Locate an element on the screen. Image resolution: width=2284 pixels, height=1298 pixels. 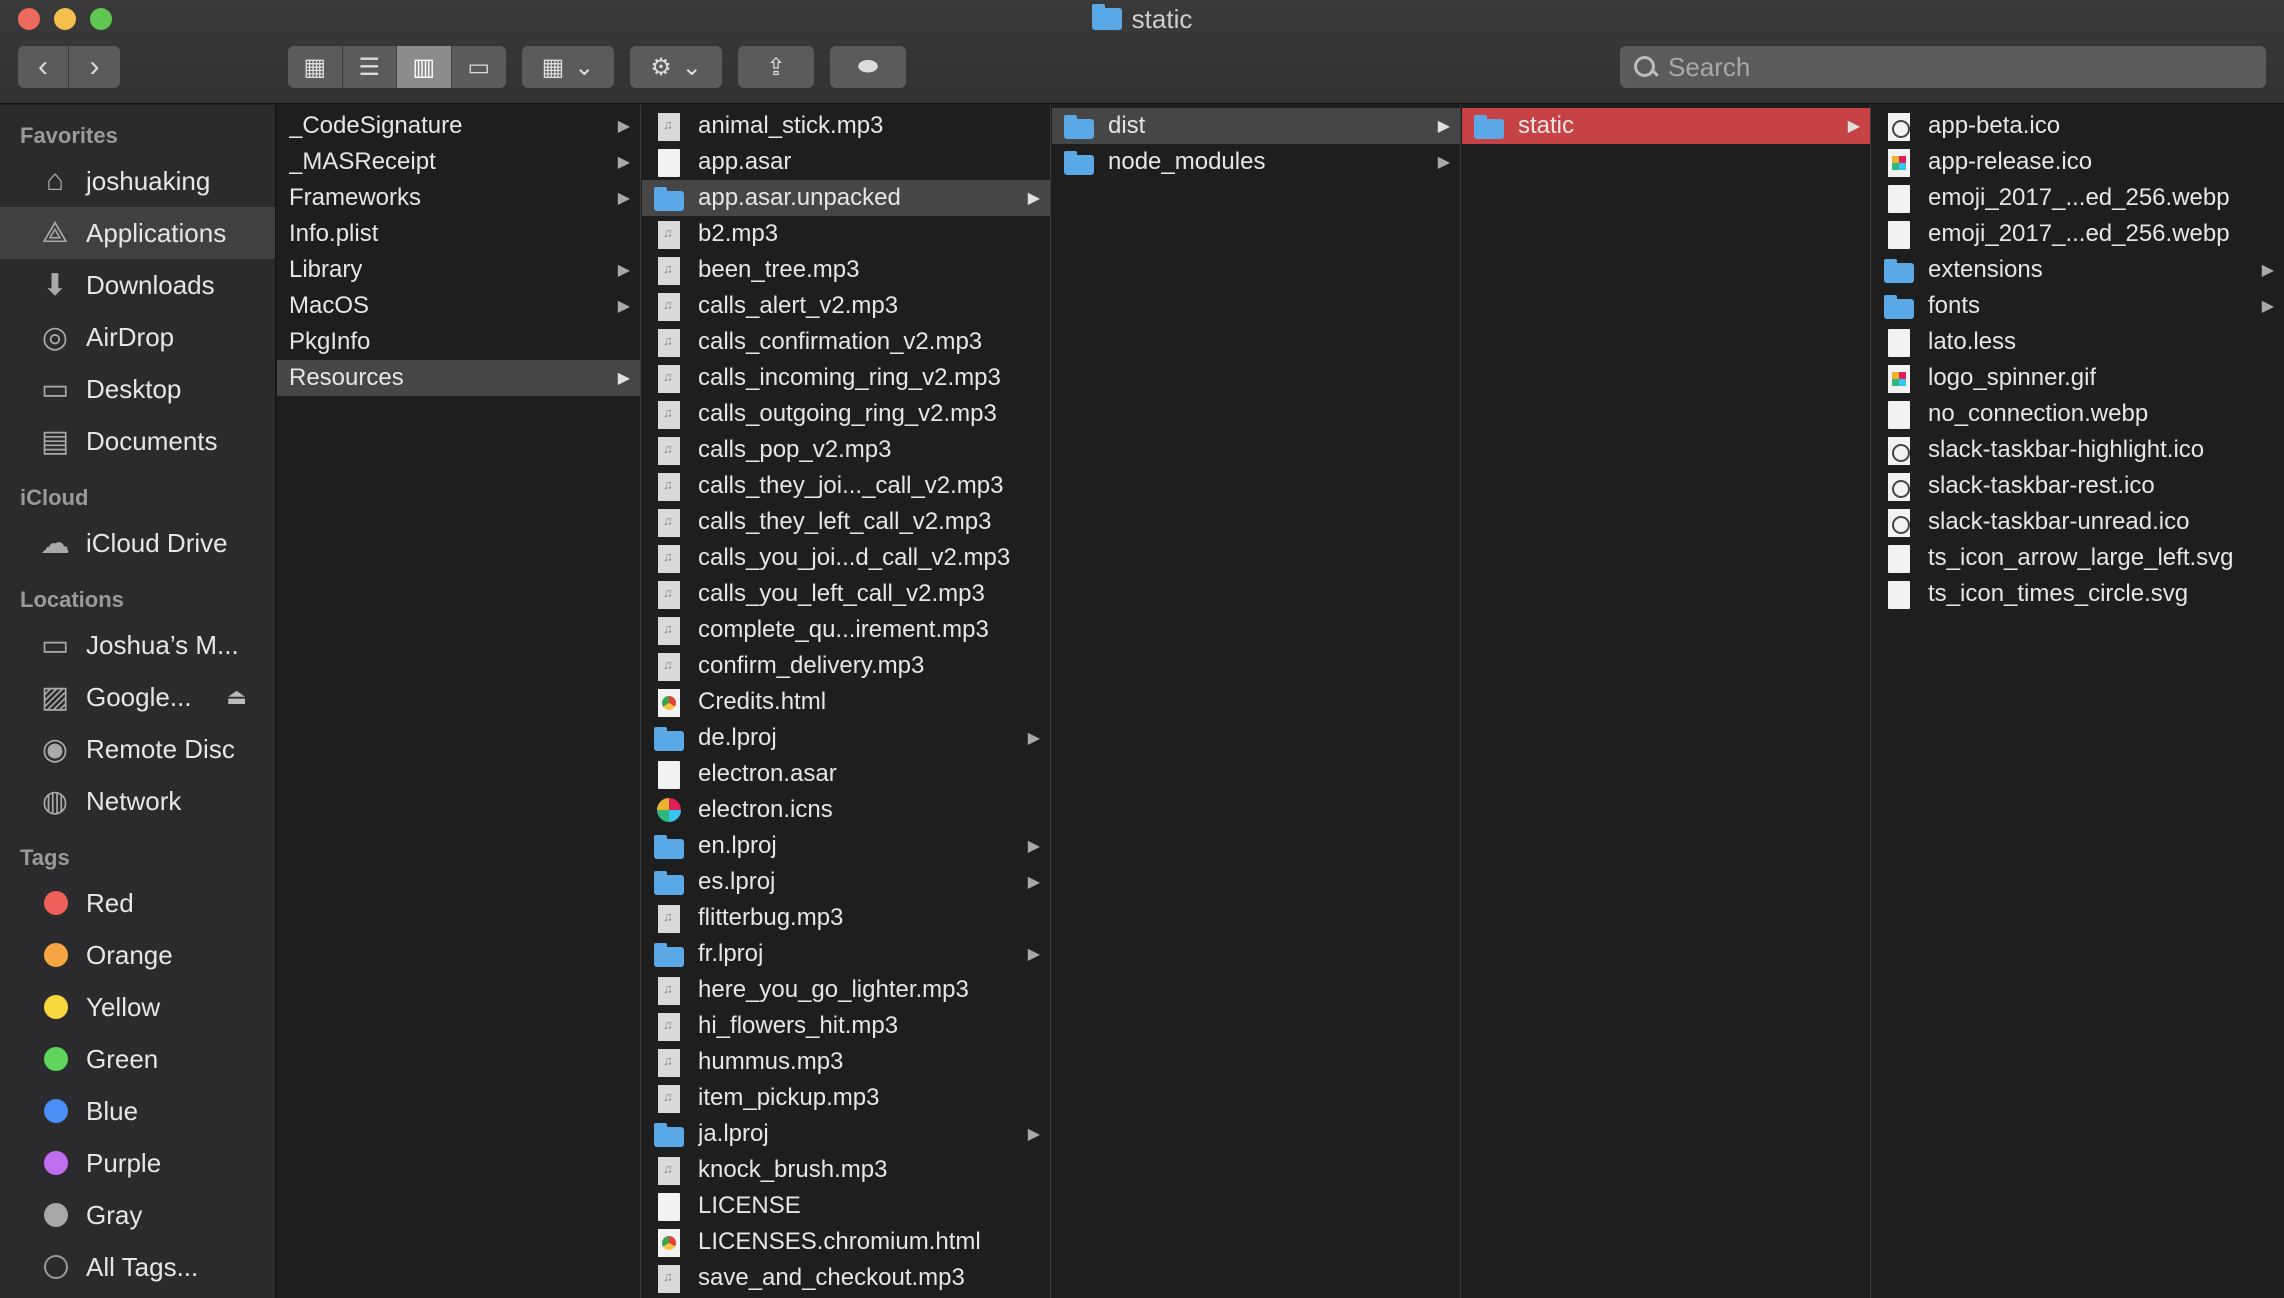
forward-button: › is located at coordinates (94, 67).